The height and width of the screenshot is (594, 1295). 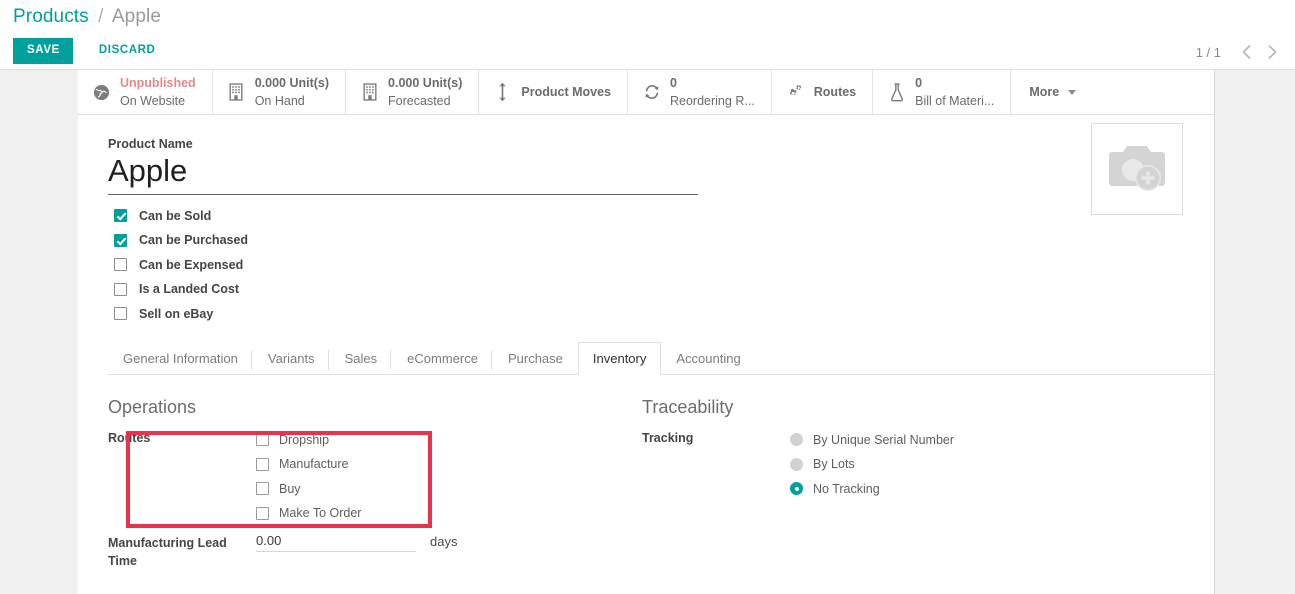 I want to click on gears-icon, so click(x=795, y=92).